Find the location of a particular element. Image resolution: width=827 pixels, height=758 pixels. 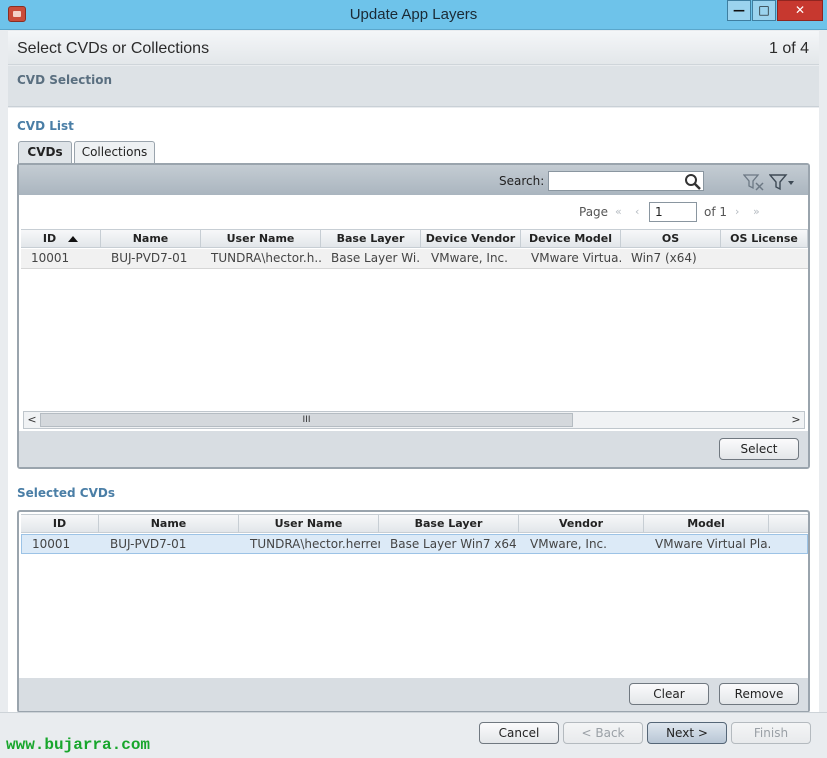

cell-user-name: TUNDRA\hector.herrero is located at coordinates (315, 544).